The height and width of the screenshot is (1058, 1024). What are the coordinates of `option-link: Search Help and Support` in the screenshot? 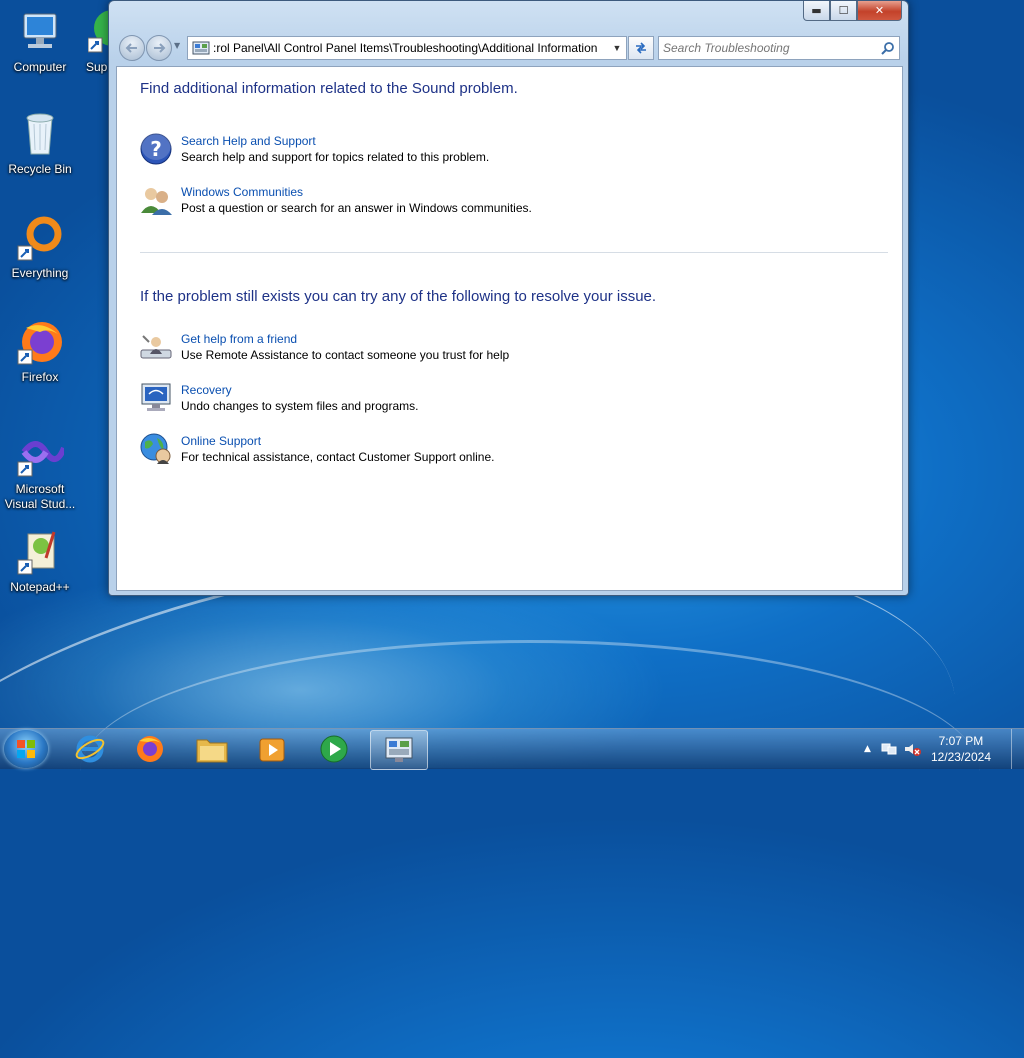 It's located at (335, 141).